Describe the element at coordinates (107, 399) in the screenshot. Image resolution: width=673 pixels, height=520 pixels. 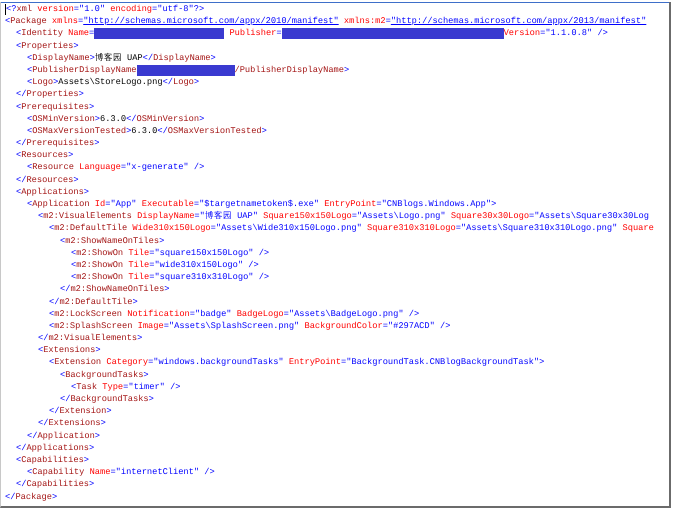
I see `code-text: </BackgroundTasks>` at that location.